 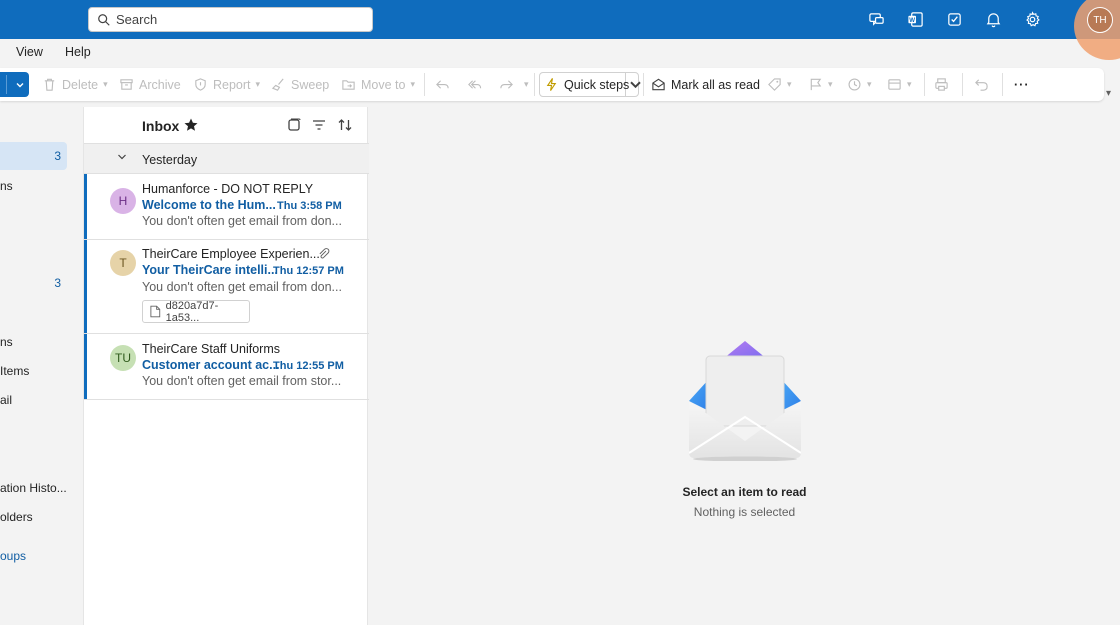 What do you see at coordinates (160, 84) in the screenshot?
I see `archive-label: Archive` at bounding box center [160, 84].